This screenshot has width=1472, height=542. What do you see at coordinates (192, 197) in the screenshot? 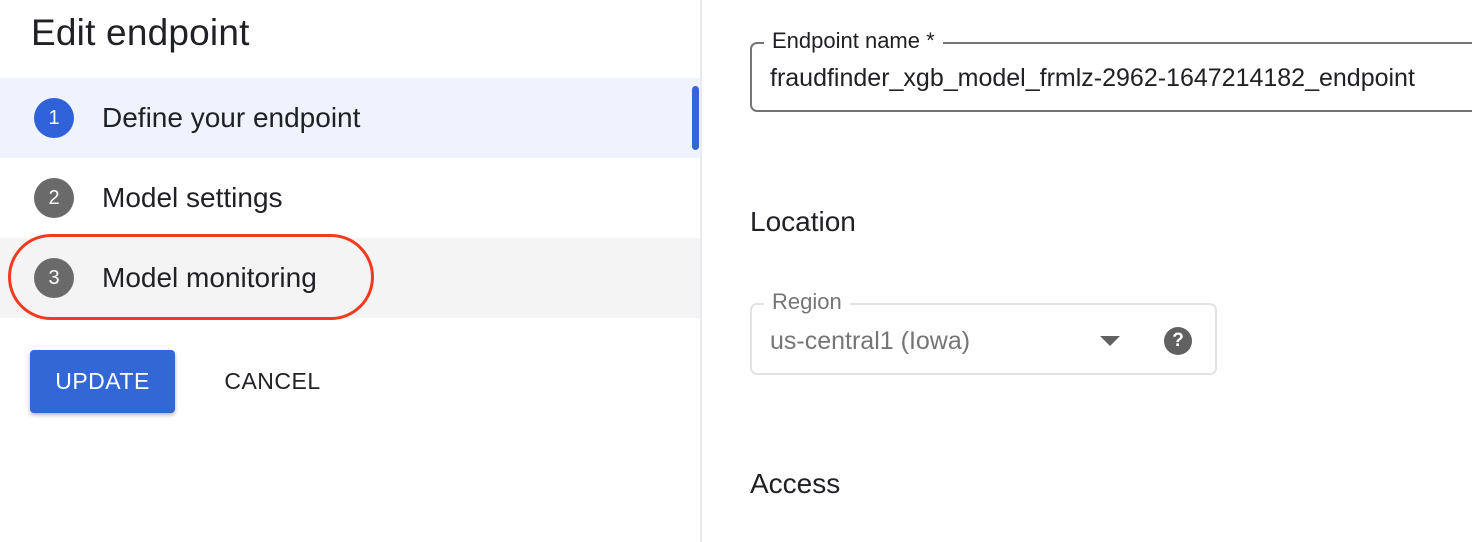
I see `step-label: Model settings` at bounding box center [192, 197].